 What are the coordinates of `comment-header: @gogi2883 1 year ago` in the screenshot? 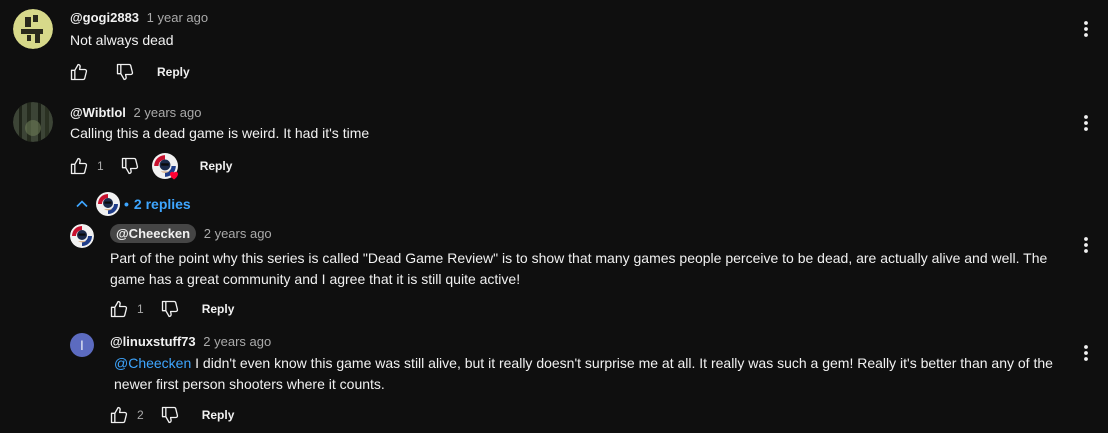 It's located at (139, 17).